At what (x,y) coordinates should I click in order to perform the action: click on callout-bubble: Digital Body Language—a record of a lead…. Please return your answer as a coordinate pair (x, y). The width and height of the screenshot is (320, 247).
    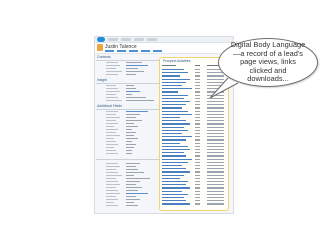
    Looking at the image, I should click on (268, 62).